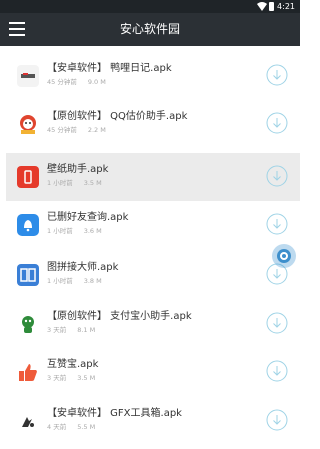  I want to click on file-name: 已删好友查询.apk, so click(88, 217).